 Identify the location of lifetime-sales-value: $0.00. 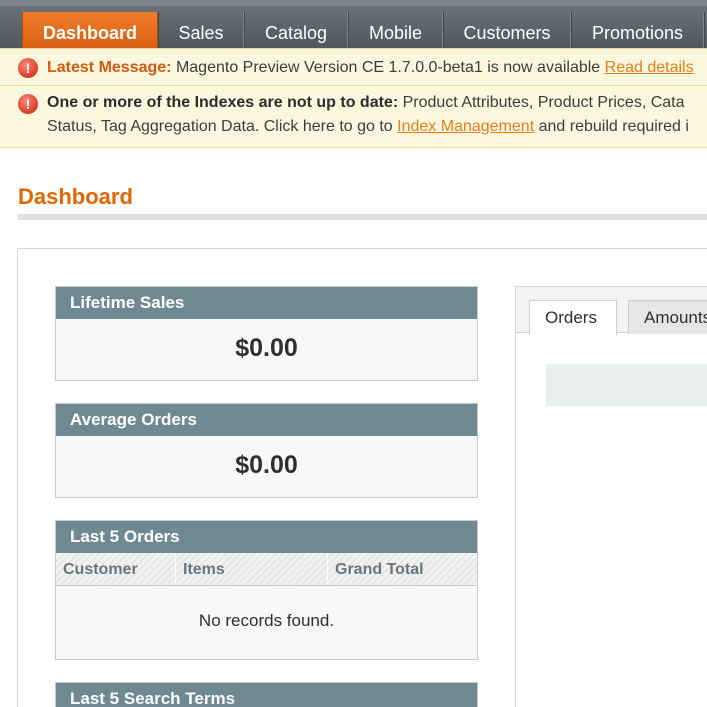
(266, 348).